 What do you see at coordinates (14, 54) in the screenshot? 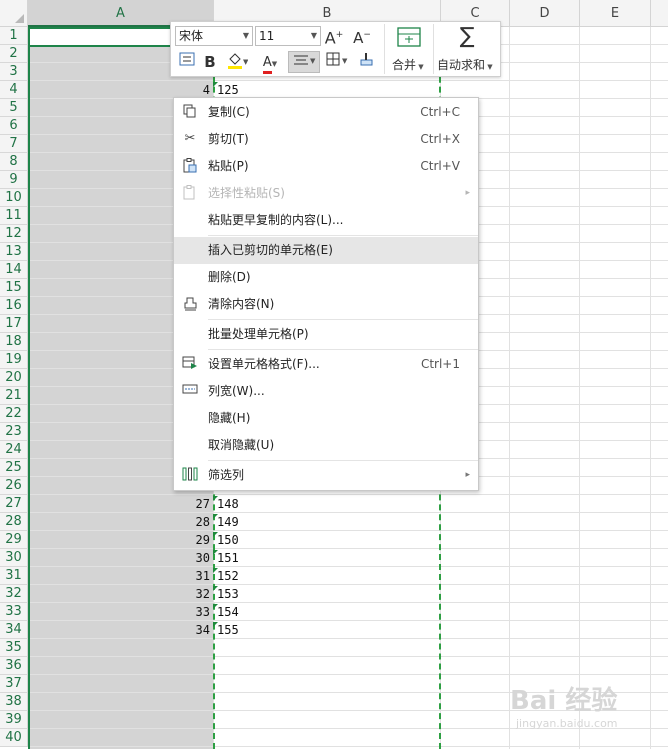
I see `row-header: 2` at bounding box center [14, 54].